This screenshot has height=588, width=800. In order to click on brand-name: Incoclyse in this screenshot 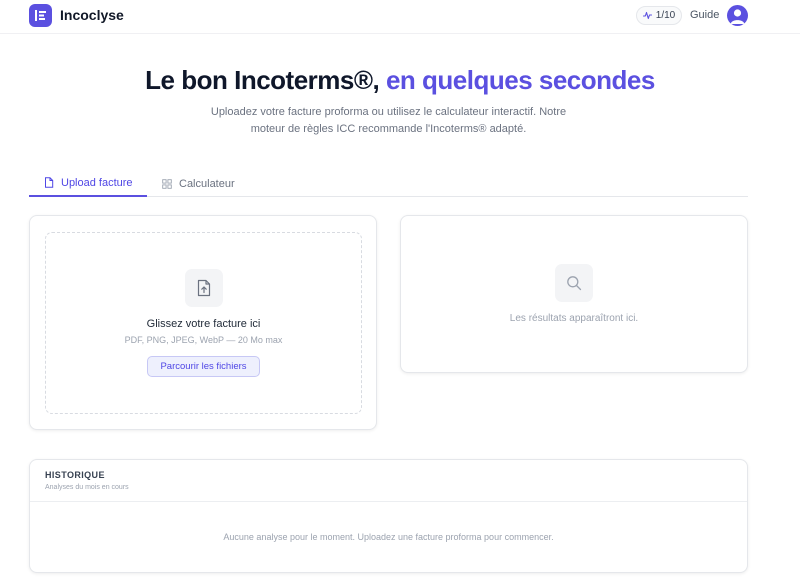, I will do `click(92, 15)`.